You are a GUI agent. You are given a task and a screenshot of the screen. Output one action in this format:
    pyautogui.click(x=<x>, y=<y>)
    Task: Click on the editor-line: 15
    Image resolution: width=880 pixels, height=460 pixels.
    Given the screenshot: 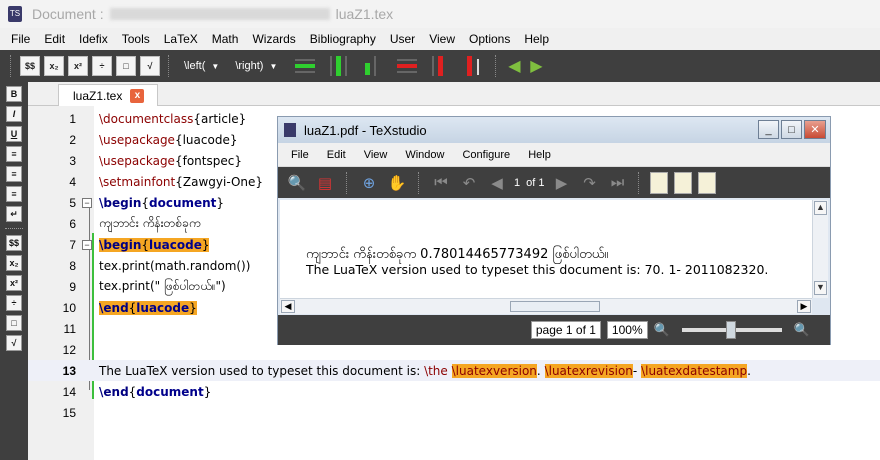 What is the action you would take?
    pyautogui.click(x=454, y=412)
    